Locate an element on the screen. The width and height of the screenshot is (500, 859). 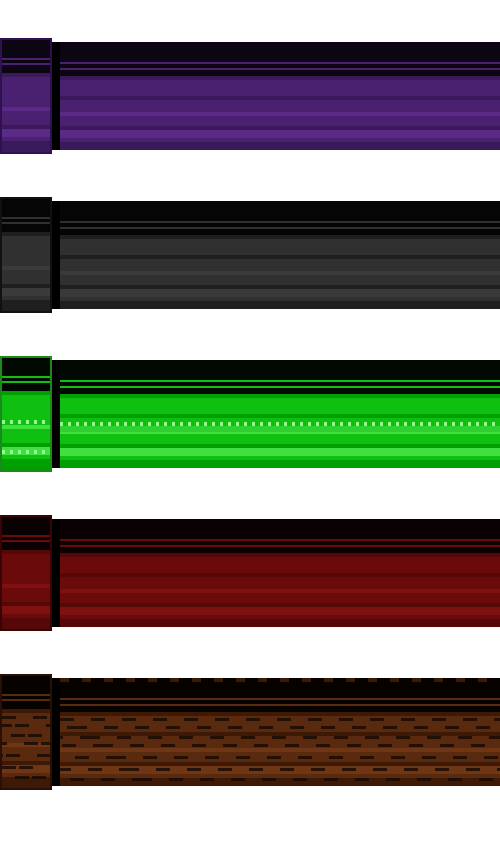
bar-gray is located at coordinates (250, 255).